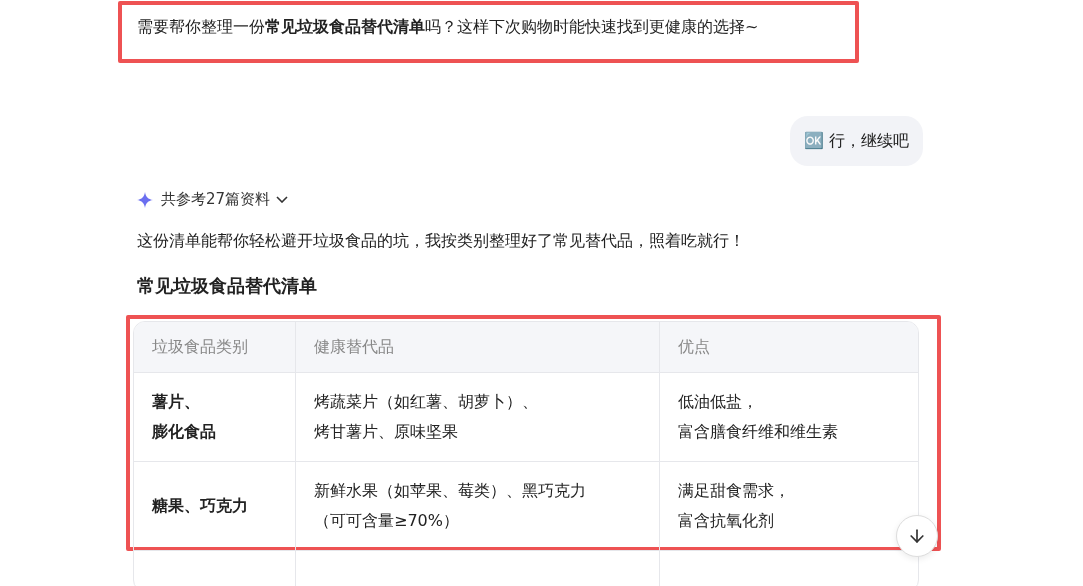  I want to click on cell-text: 满足甜食需求，, so click(734, 491).